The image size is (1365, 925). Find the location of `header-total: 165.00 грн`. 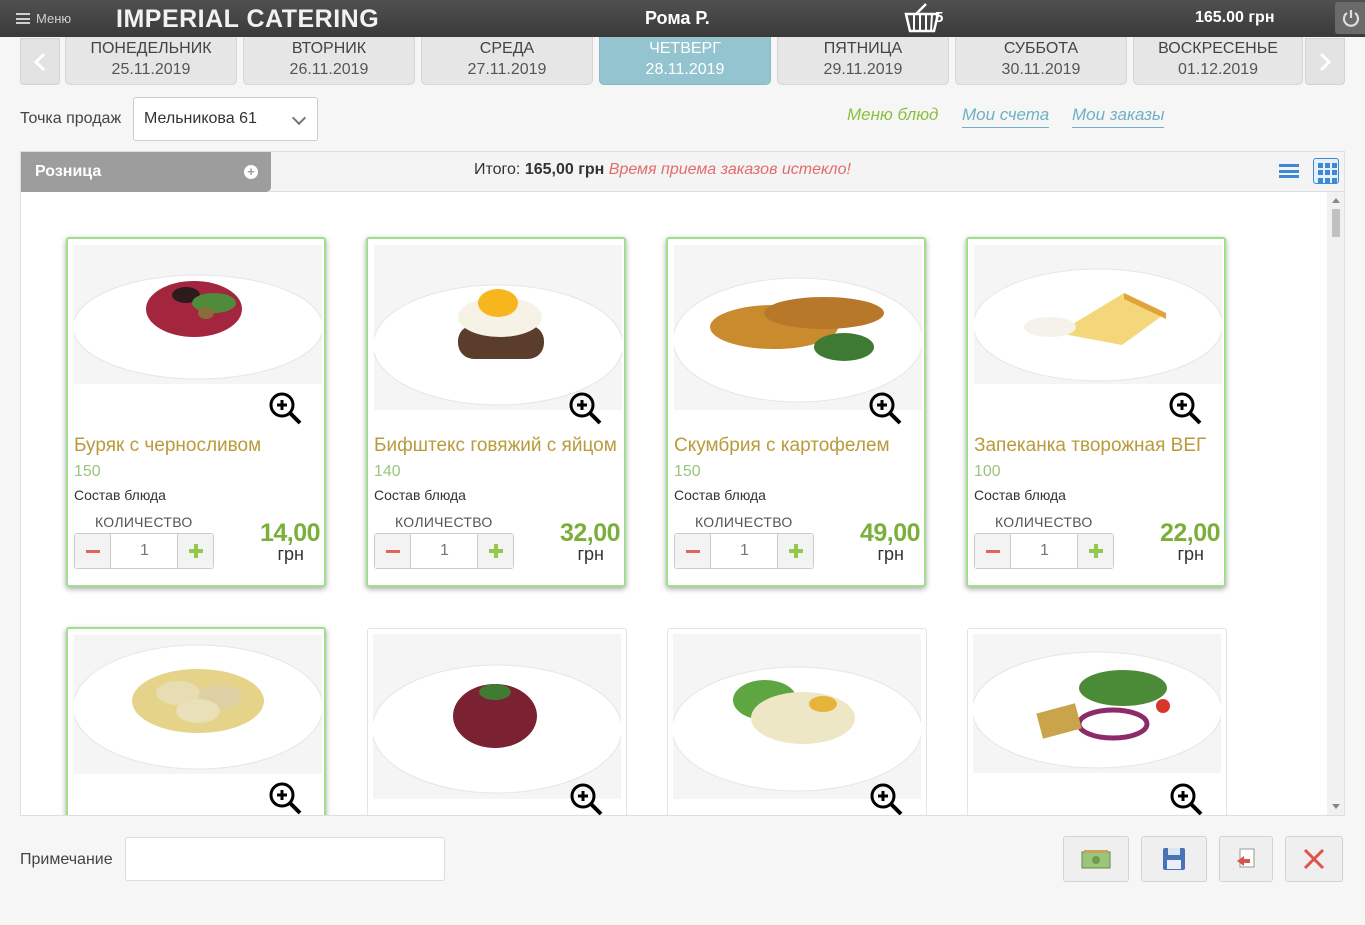

header-total: 165.00 грн is located at coordinates (1235, 17).